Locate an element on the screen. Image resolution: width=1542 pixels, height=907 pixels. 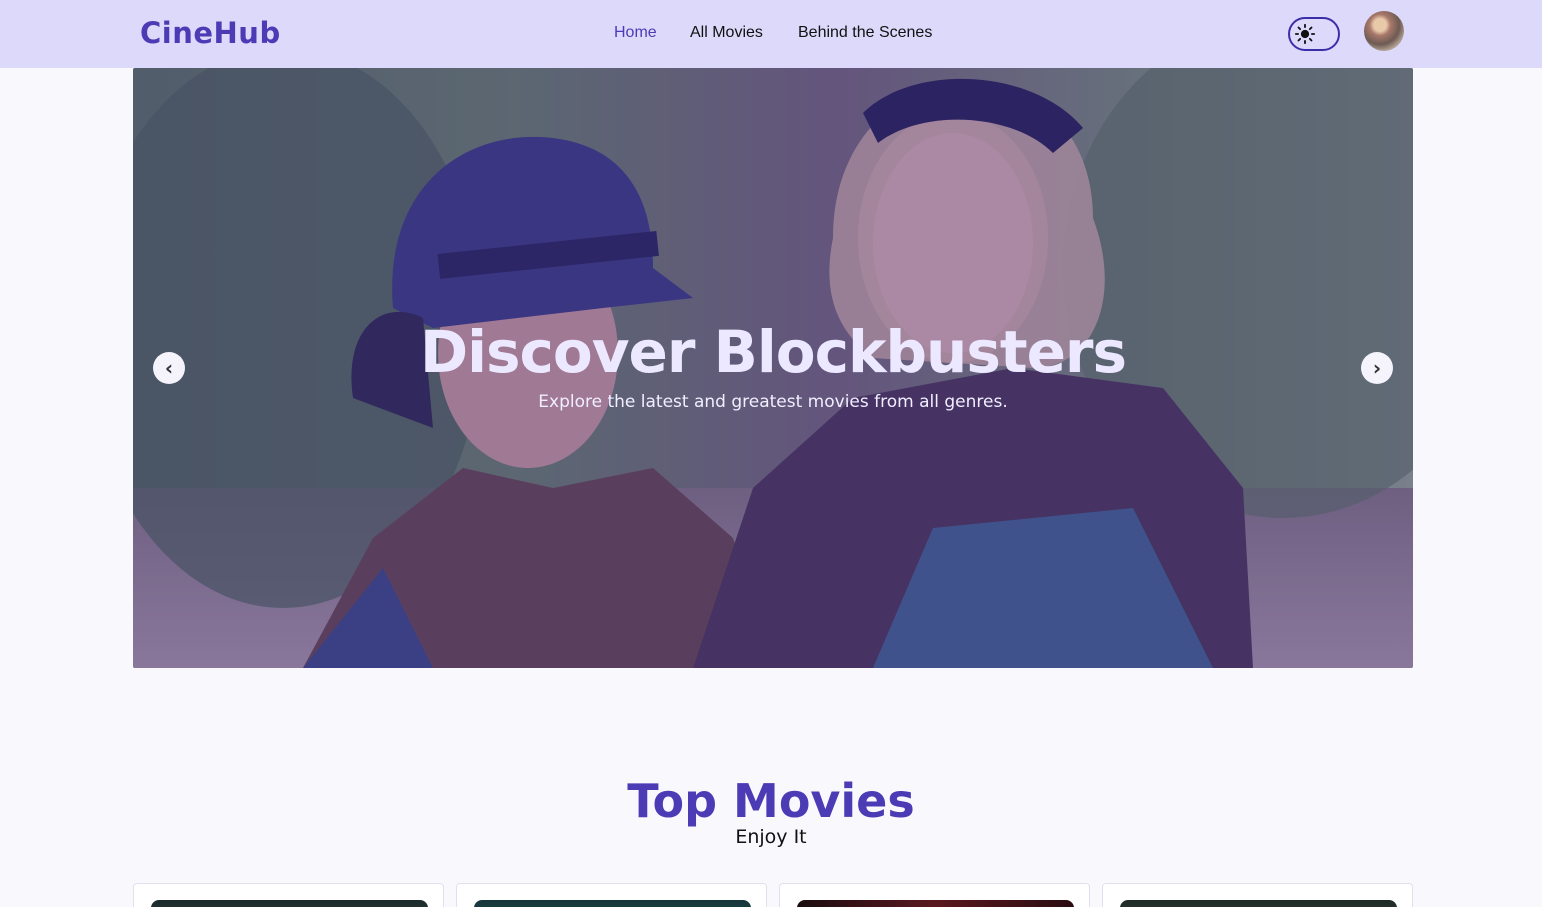
nav-behind-the-scenes-link: Behind the Scenes is located at coordinates (865, 33).